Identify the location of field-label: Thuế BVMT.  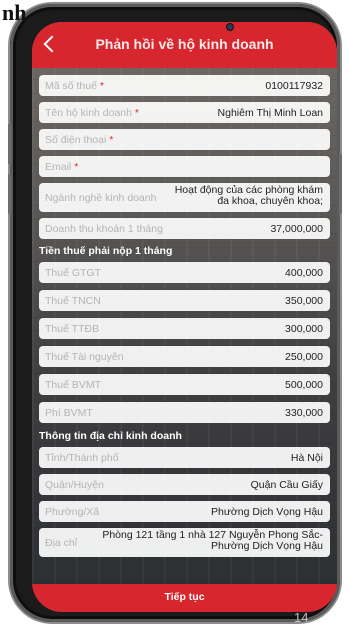
(73, 385).